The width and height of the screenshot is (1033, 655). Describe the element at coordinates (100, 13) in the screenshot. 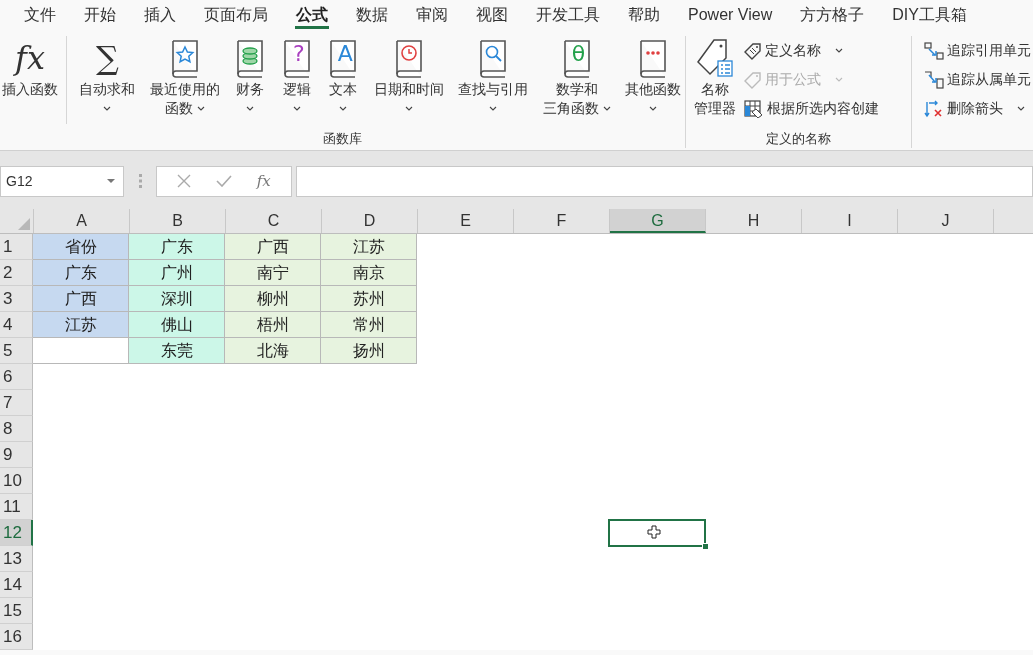

I see `ribbon-tab: 开始` at that location.